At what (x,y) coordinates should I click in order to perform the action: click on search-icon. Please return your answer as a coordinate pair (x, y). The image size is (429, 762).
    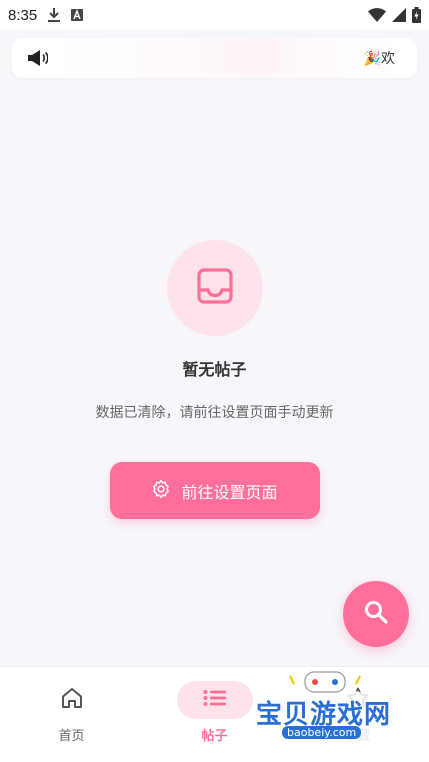
    Looking at the image, I should click on (376, 614).